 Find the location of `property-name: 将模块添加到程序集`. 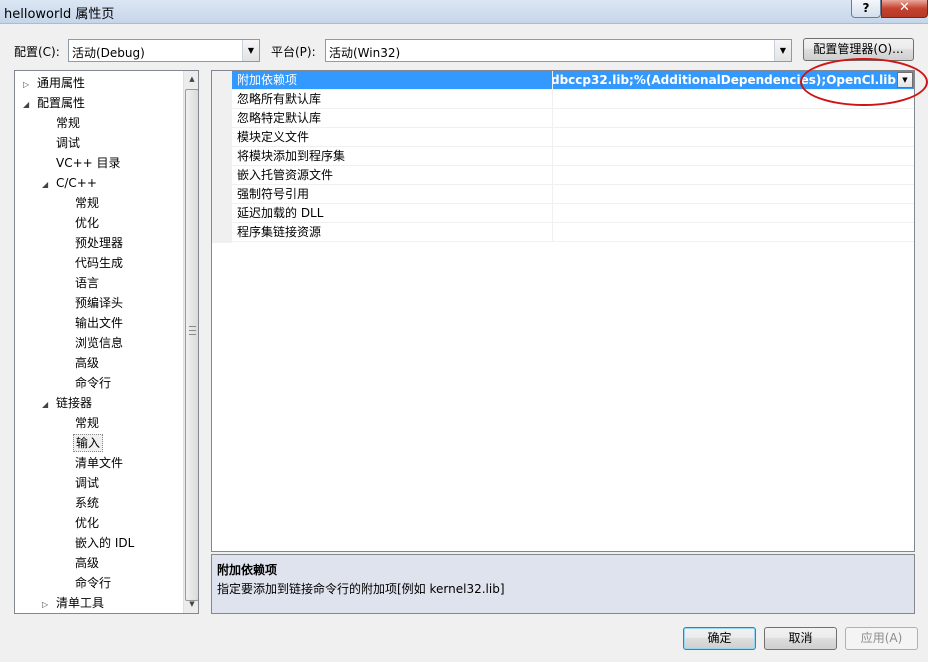

property-name: 将模块添加到程序集 is located at coordinates (291, 156).